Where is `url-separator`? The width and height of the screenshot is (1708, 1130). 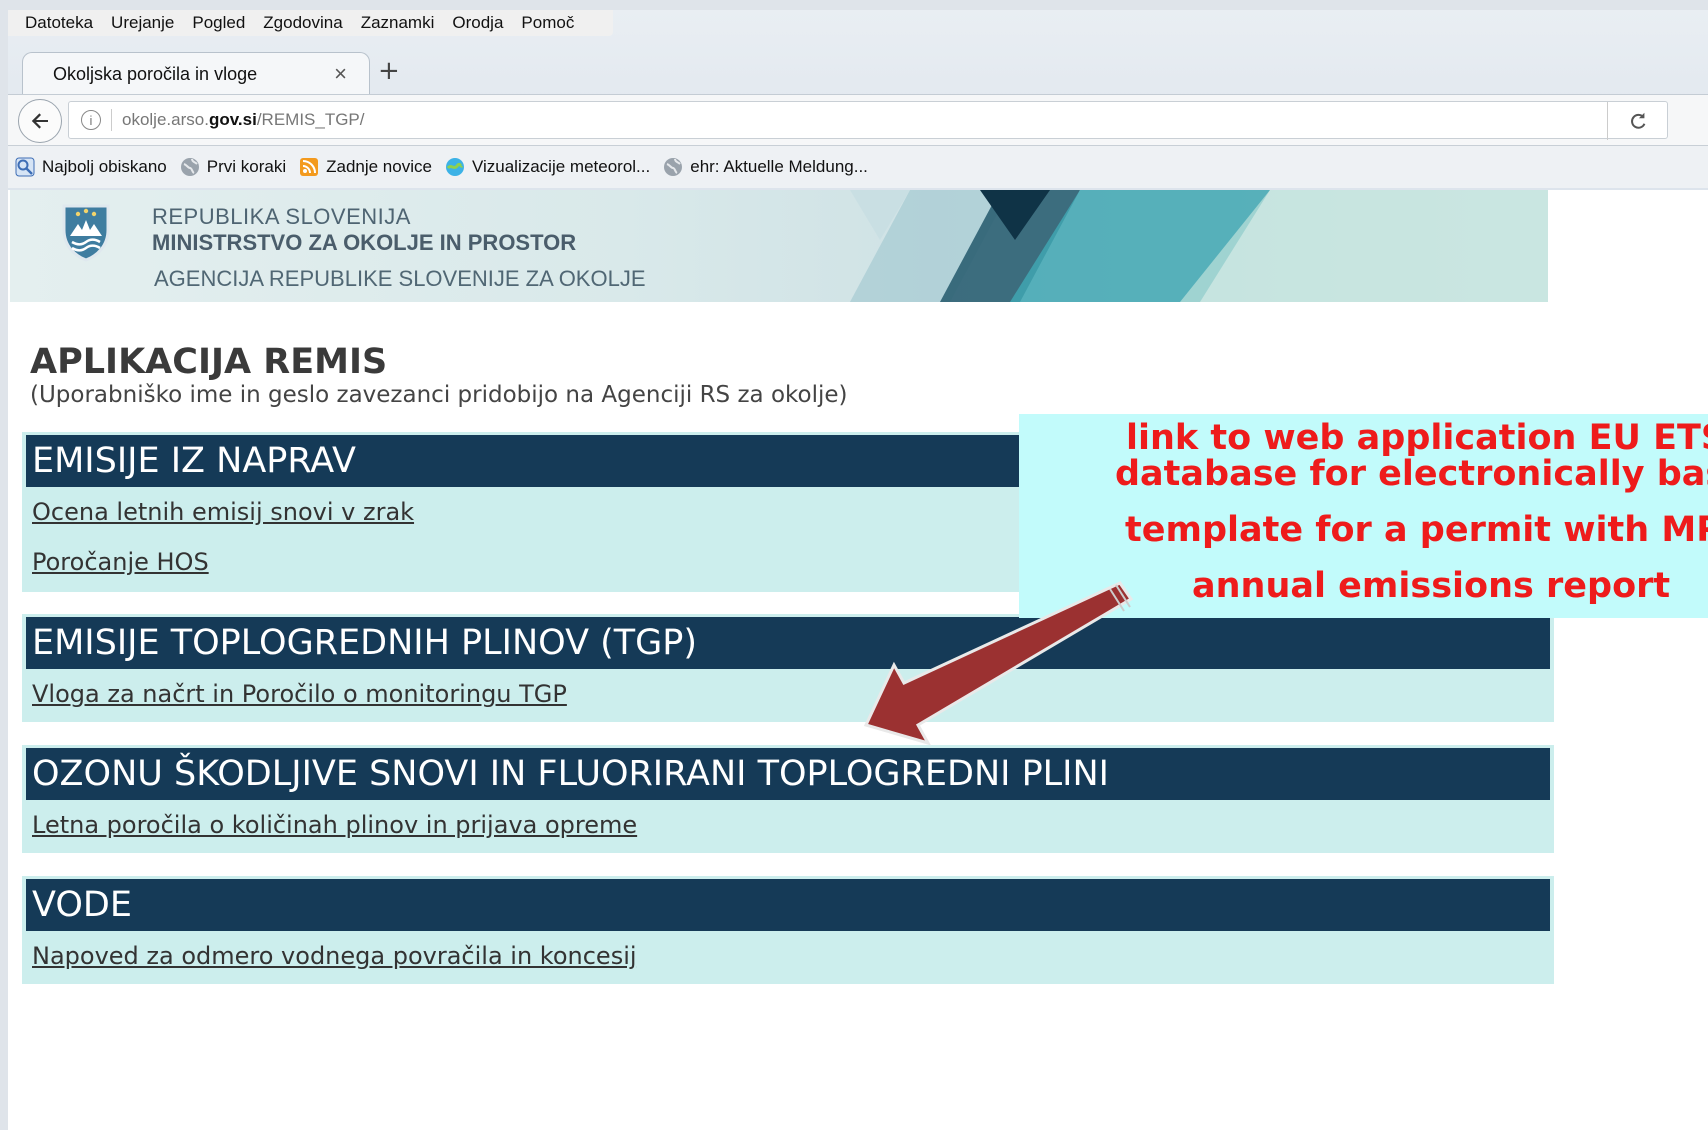
url-separator is located at coordinates (111, 120).